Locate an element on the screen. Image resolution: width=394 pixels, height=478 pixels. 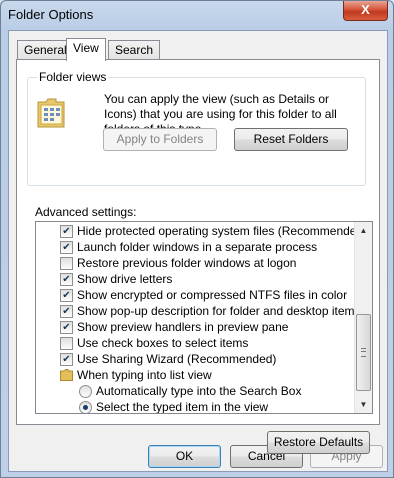
folder-icon is located at coordinates (66, 375).